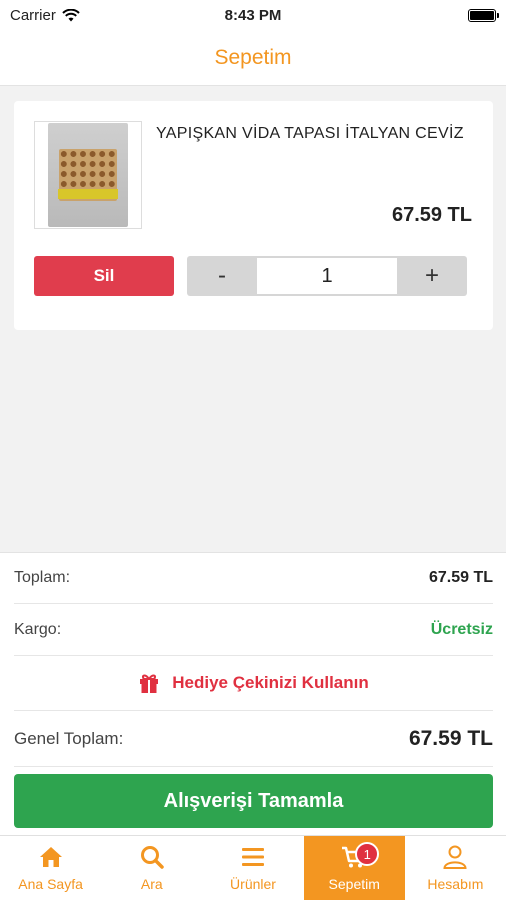  What do you see at coordinates (253, 857) in the screenshot?
I see `menu-icon` at bounding box center [253, 857].